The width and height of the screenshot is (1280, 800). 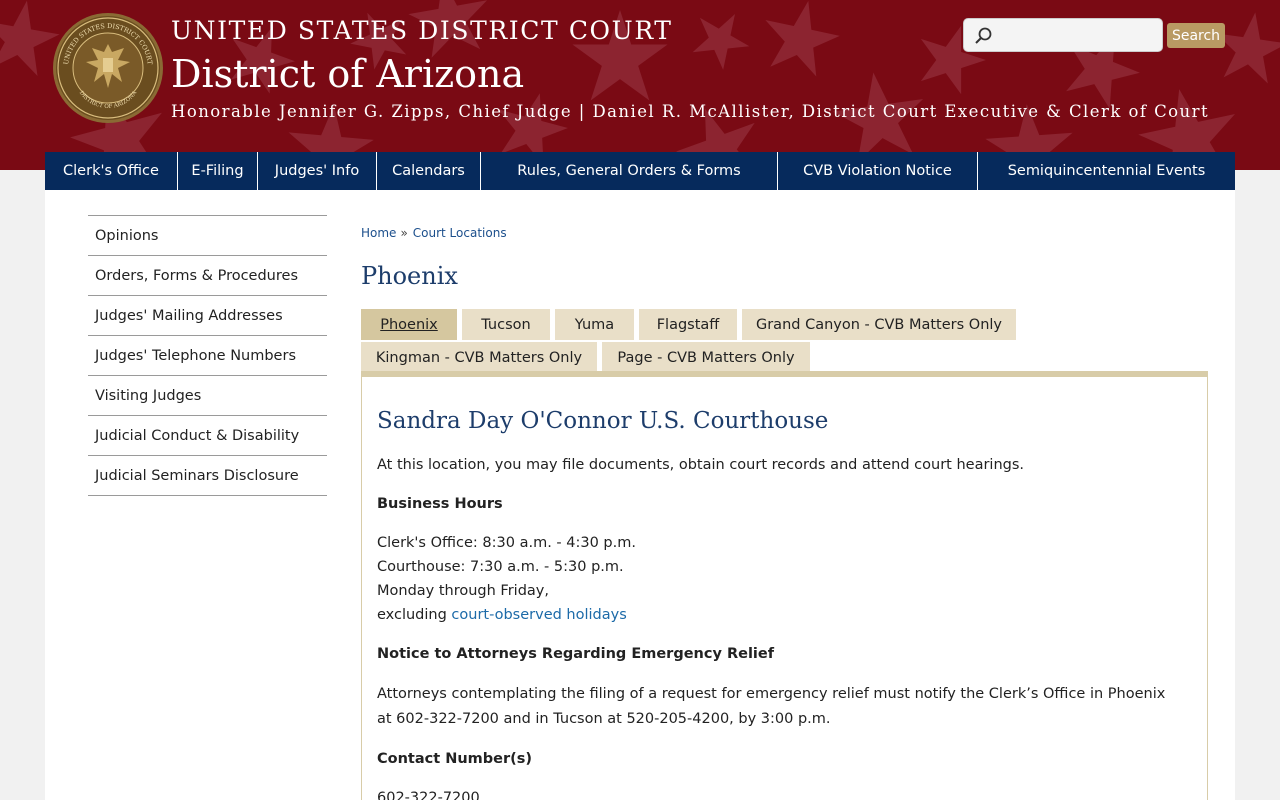 What do you see at coordinates (409, 324) in the screenshot?
I see `tab-phoenix: Phoenix` at bounding box center [409, 324].